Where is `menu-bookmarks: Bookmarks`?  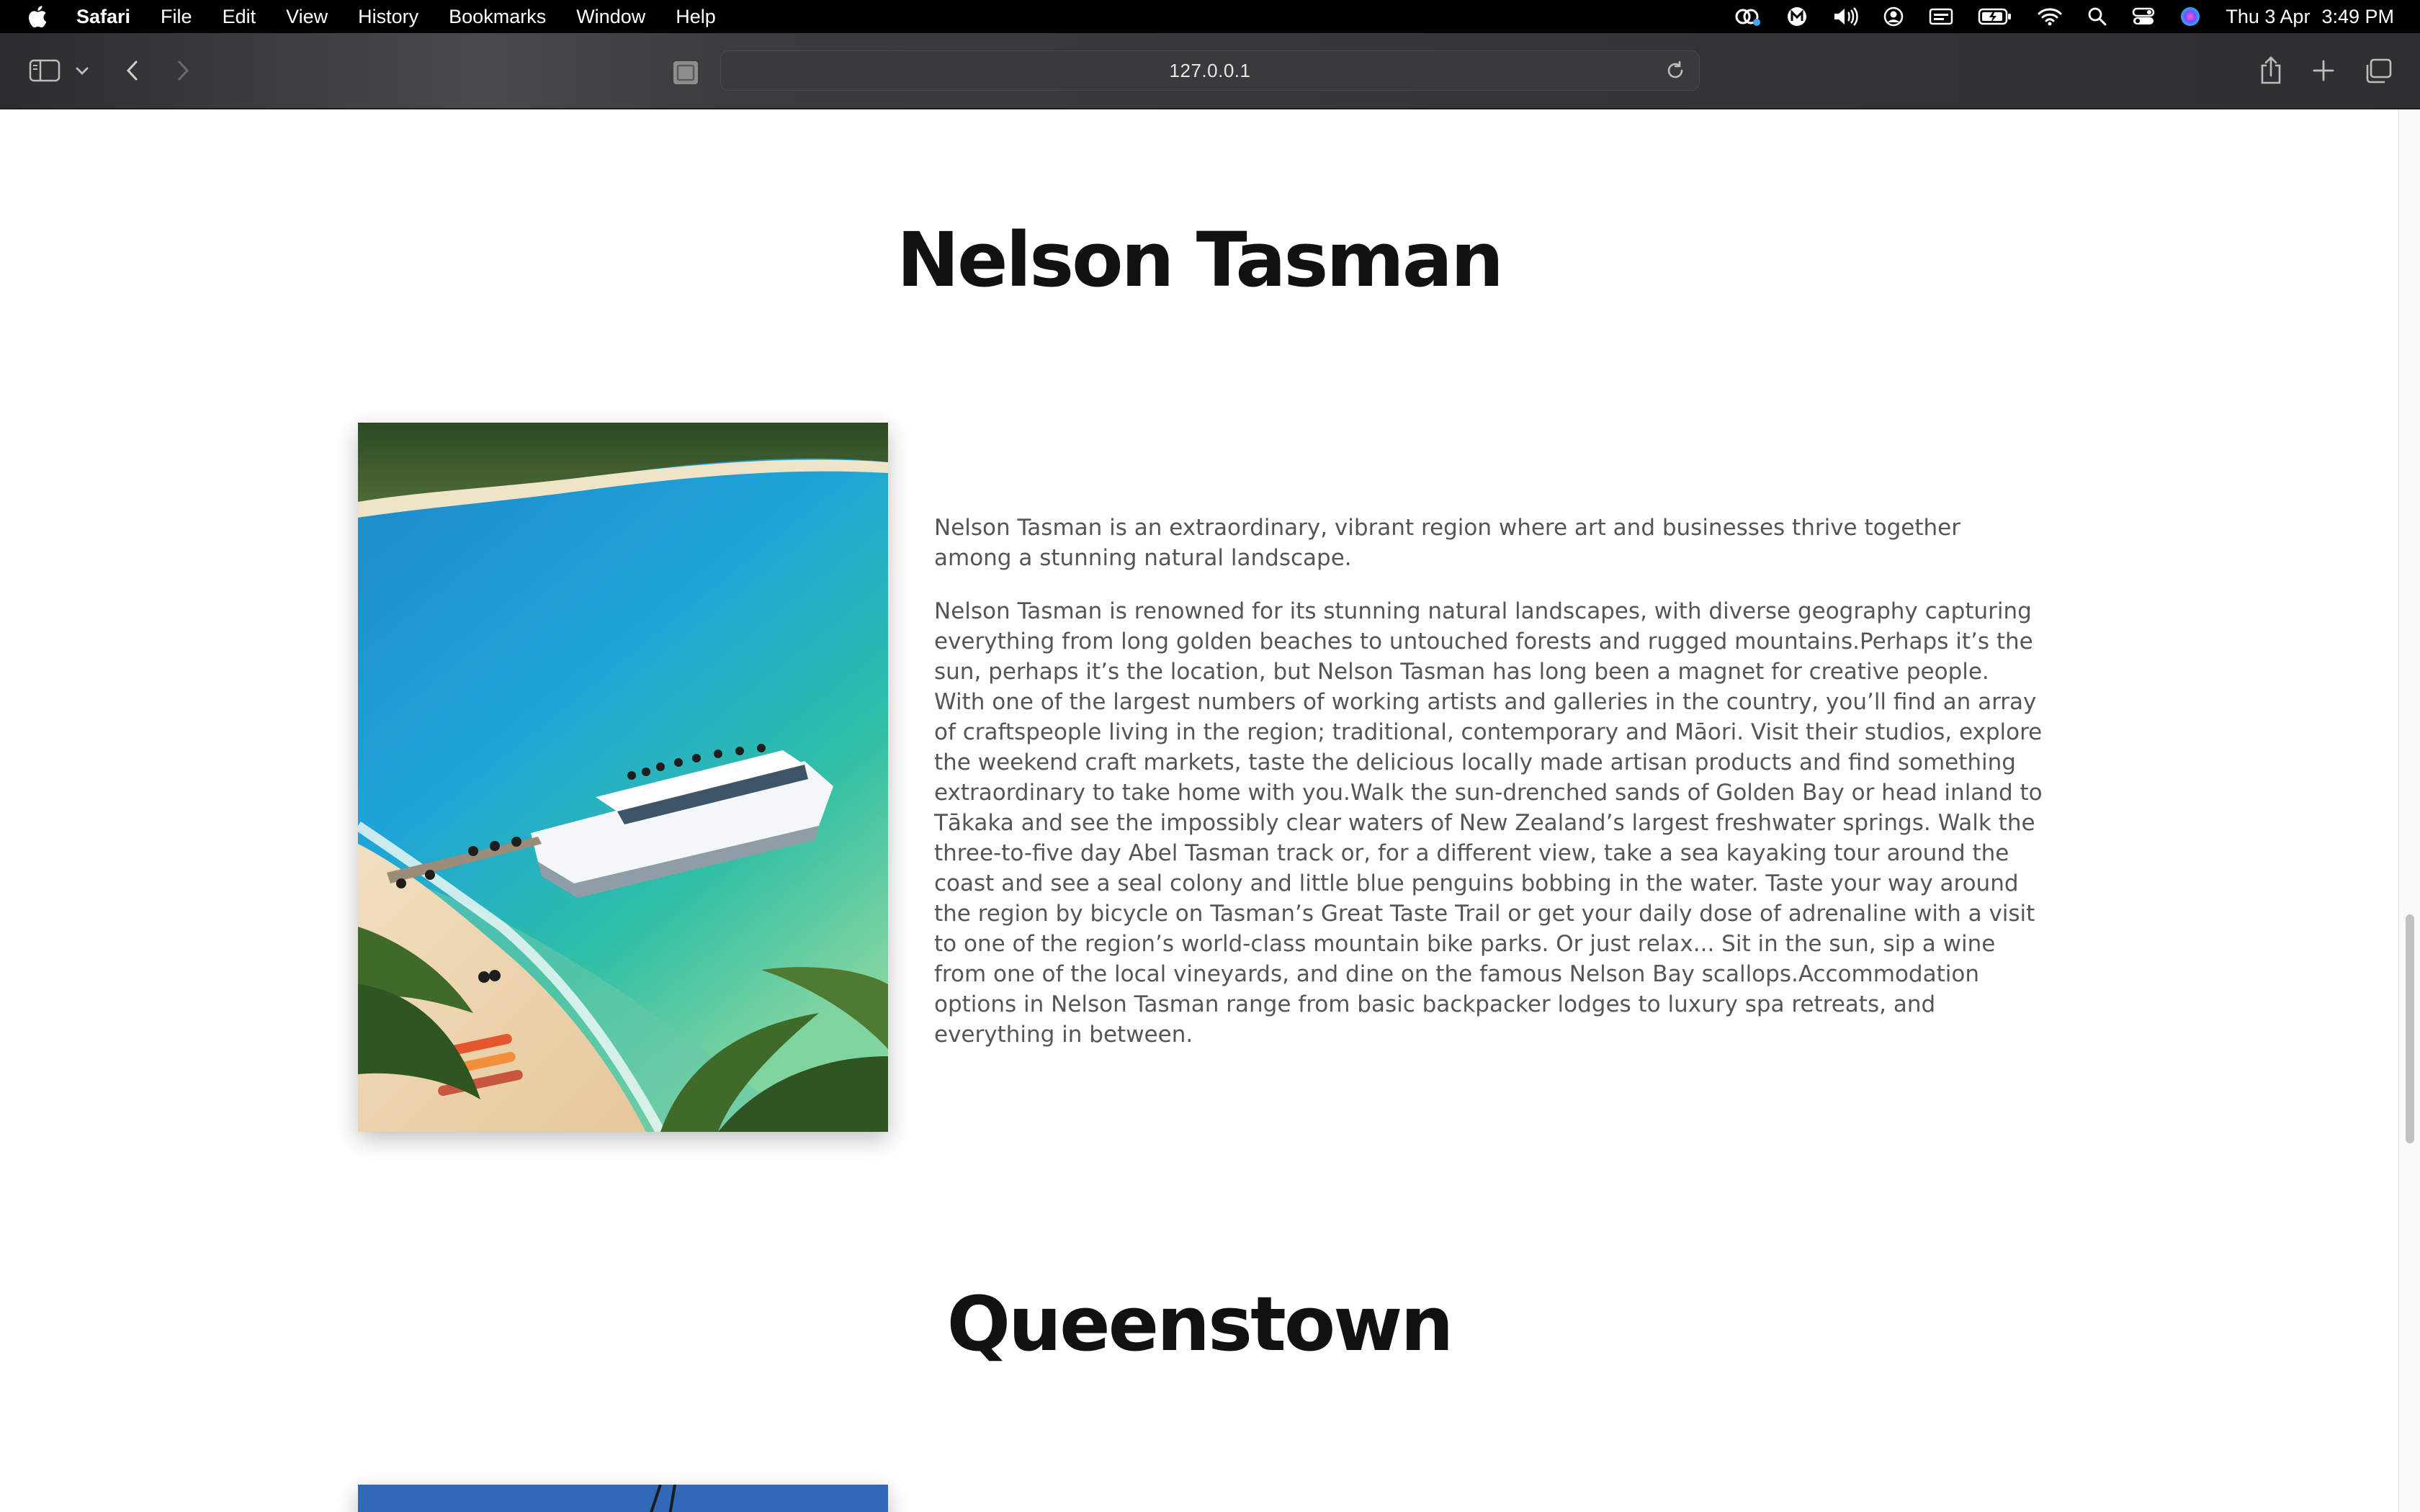 menu-bookmarks: Bookmarks is located at coordinates (497, 17).